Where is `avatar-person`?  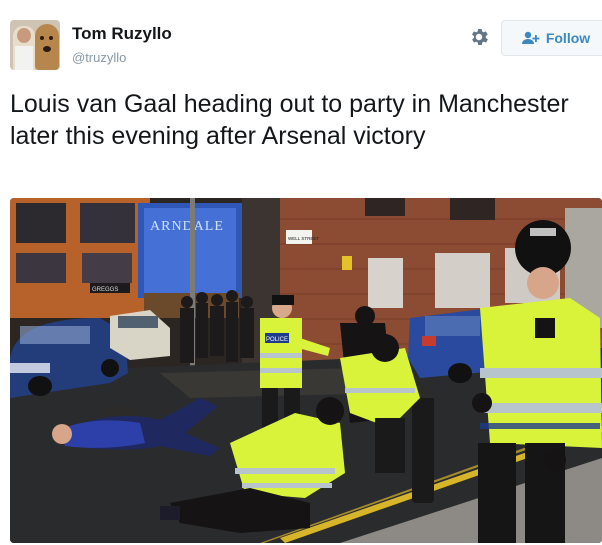
avatar-person is located at coordinates (24, 48).